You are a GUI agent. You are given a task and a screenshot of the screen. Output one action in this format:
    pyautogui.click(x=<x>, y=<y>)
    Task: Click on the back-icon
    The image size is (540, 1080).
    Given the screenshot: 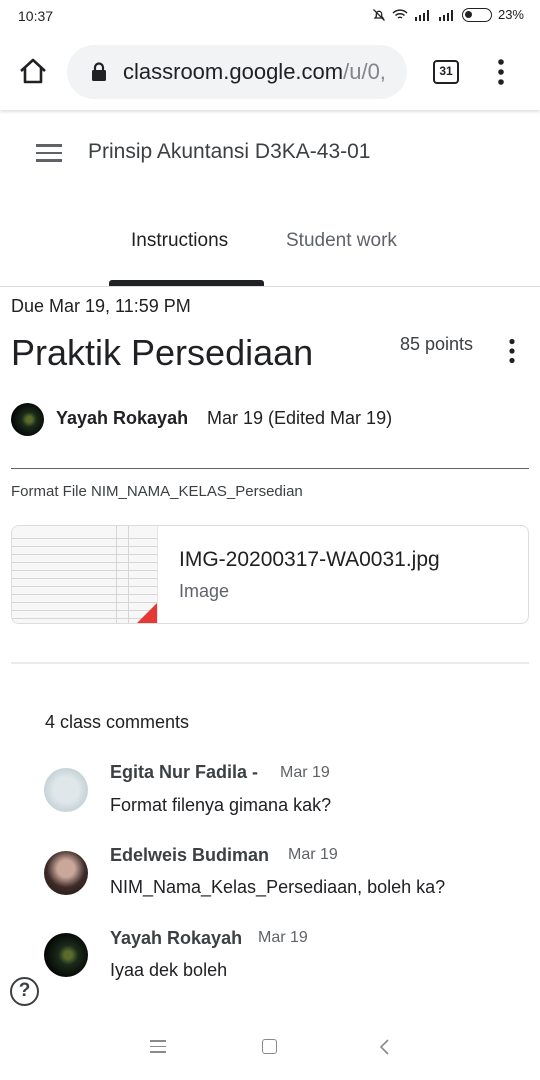 What is the action you would take?
    pyautogui.click(x=384, y=1047)
    